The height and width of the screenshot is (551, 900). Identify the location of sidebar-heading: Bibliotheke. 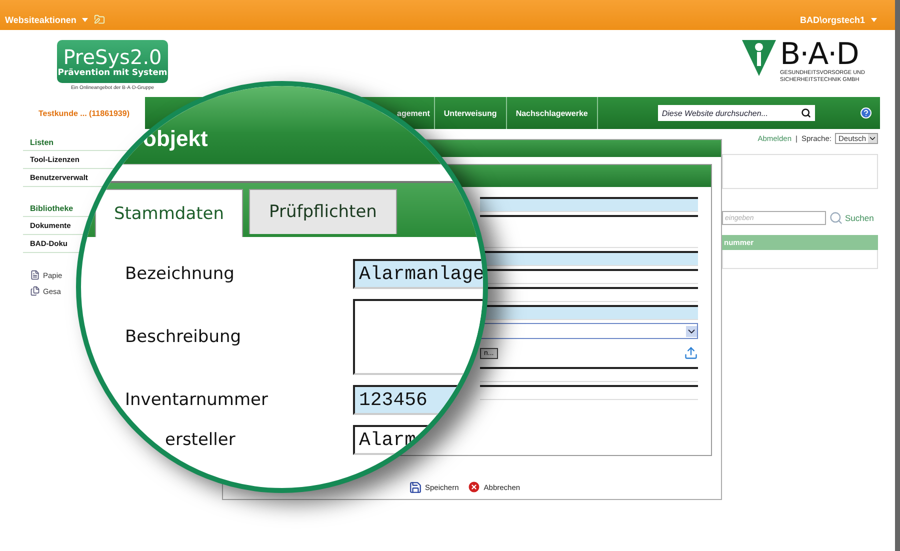
(52, 208).